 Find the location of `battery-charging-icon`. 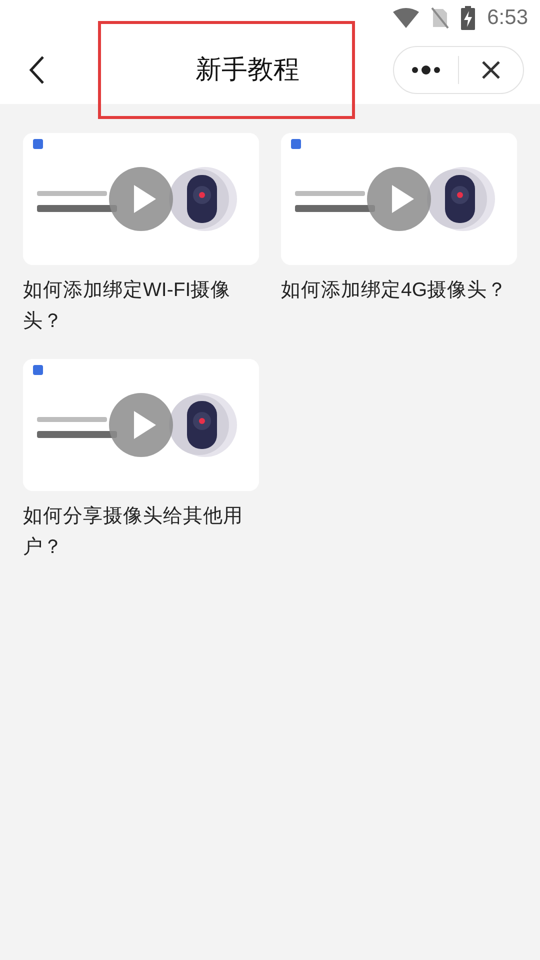

battery-charging-icon is located at coordinates (468, 18).